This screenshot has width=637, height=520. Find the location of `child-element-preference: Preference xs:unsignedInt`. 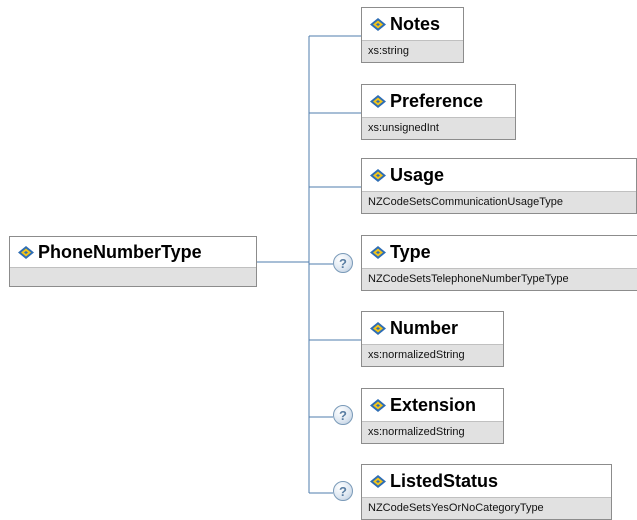

child-element-preference: Preference xs:unsignedInt is located at coordinates (438, 112).